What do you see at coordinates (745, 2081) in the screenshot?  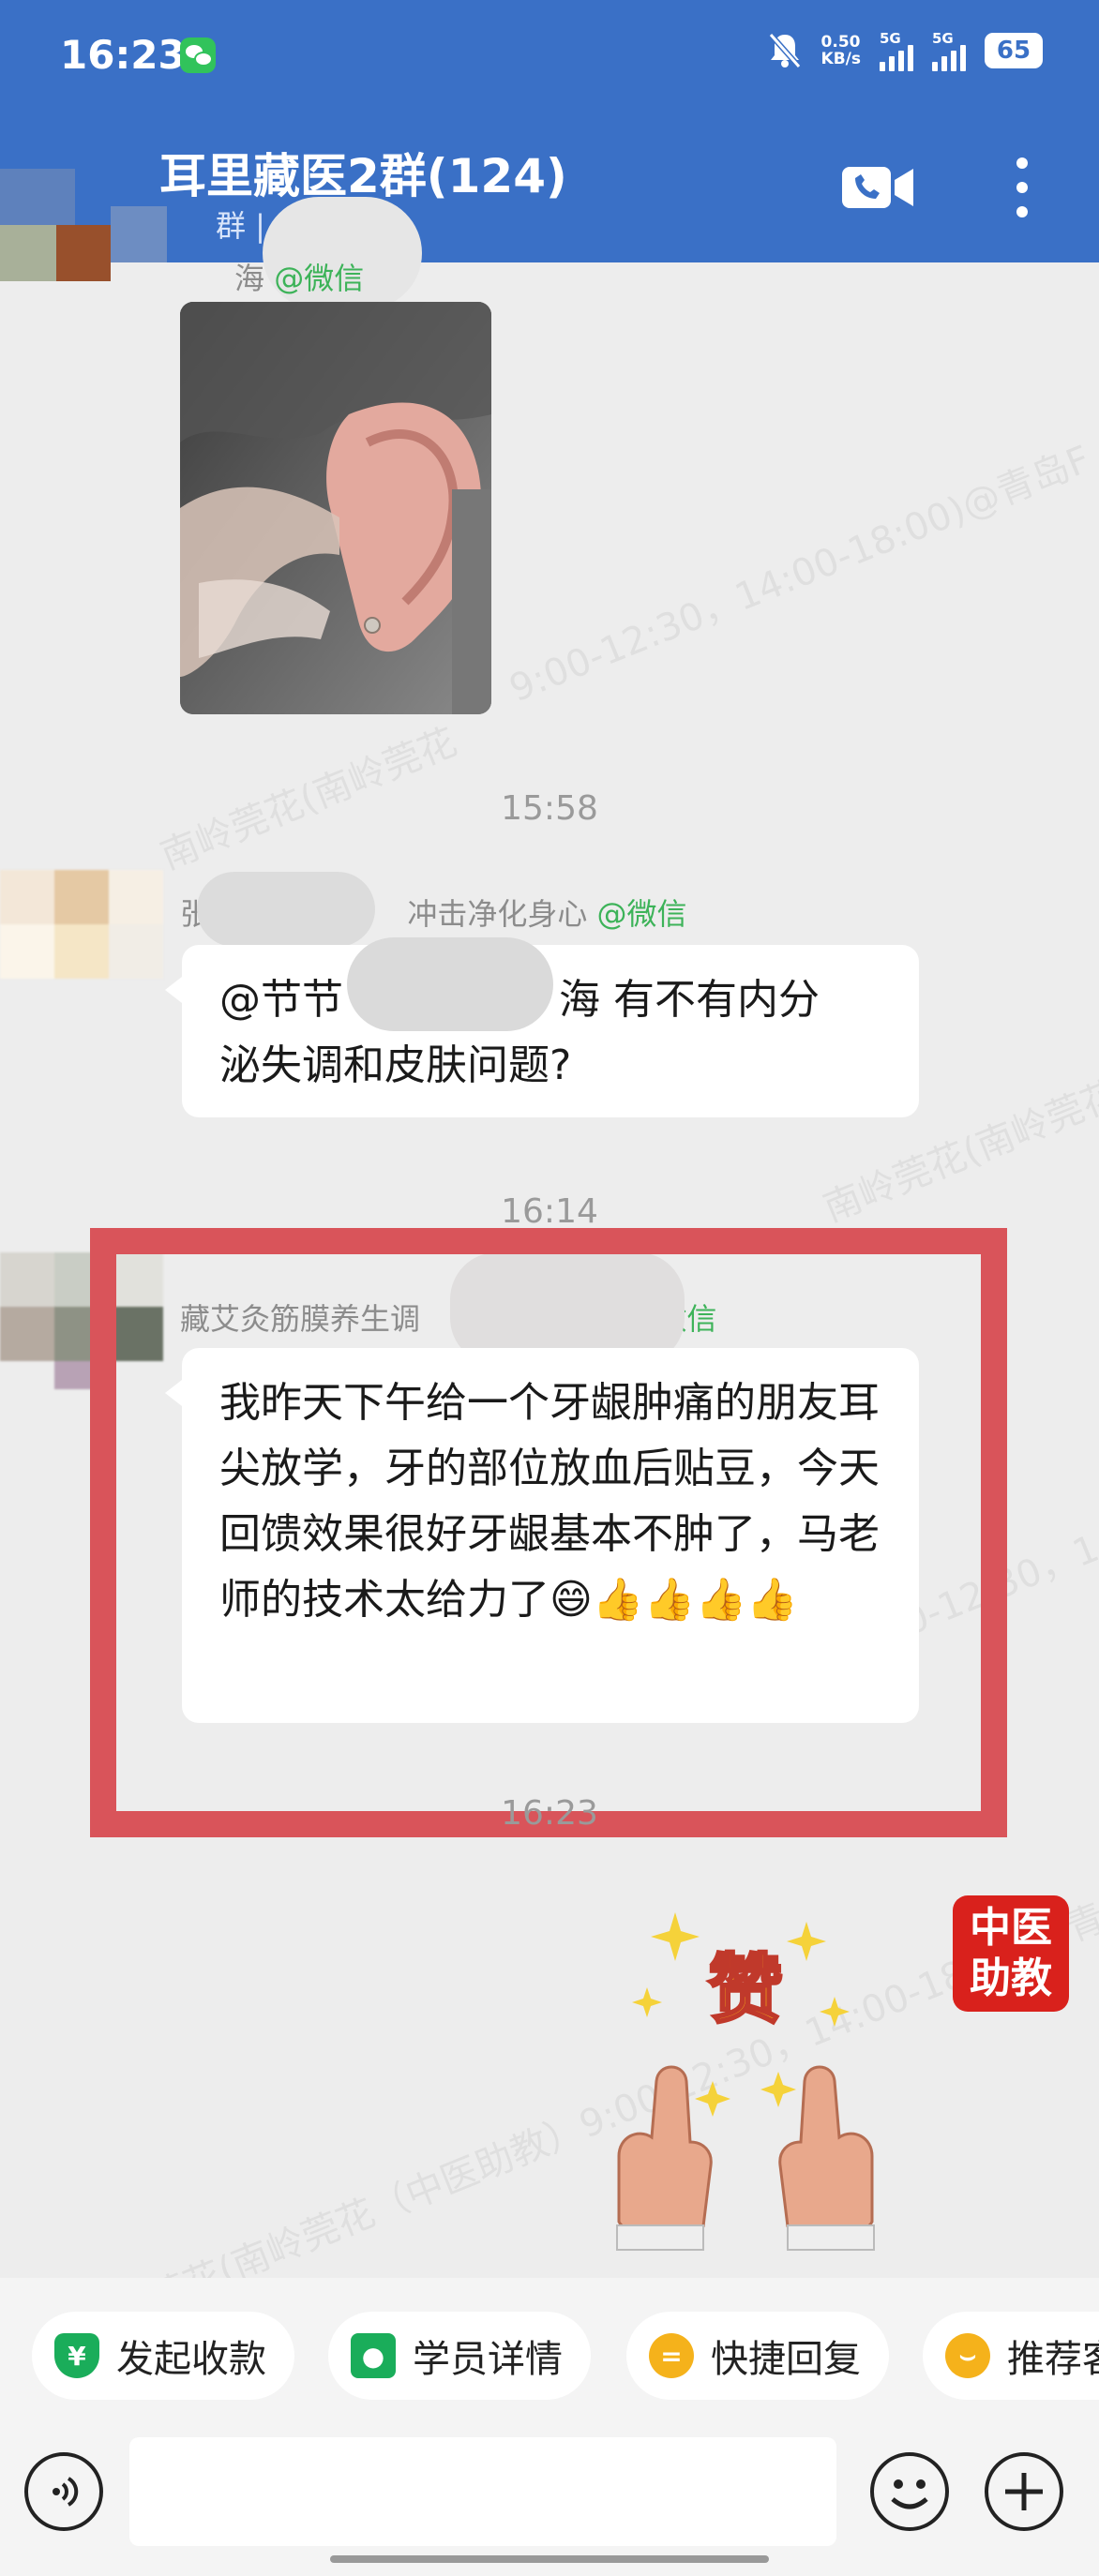 I see `thumbs-up-sticker: 赞` at bounding box center [745, 2081].